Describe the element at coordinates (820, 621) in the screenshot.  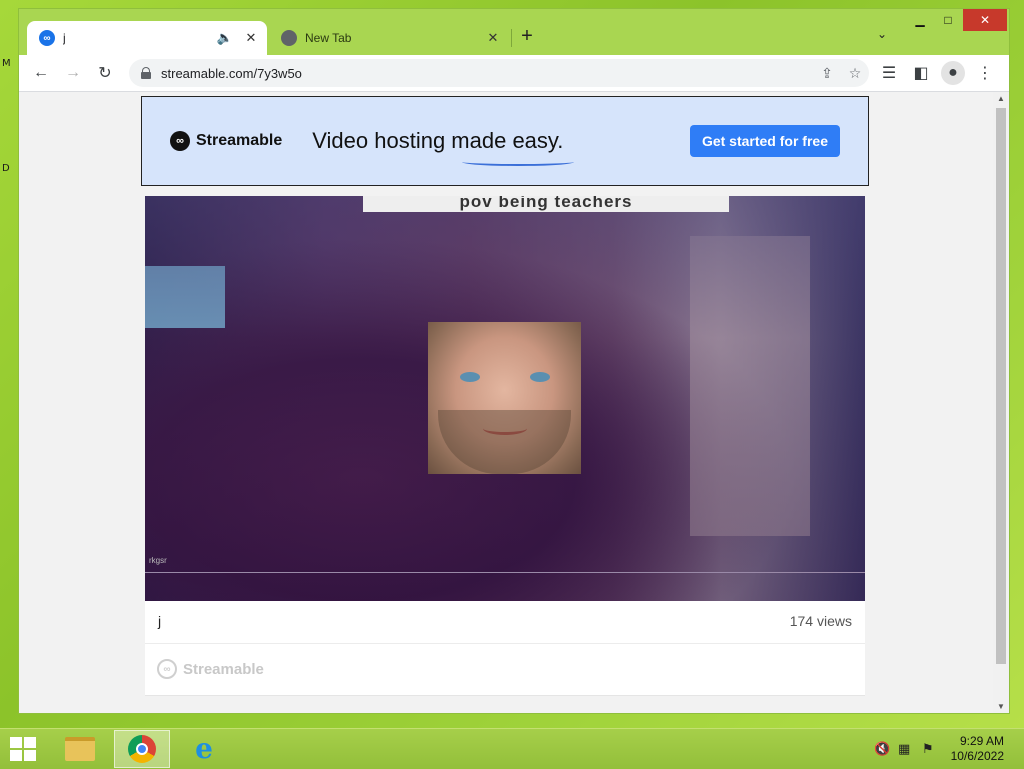
I see `view-count: 174 views` at that location.